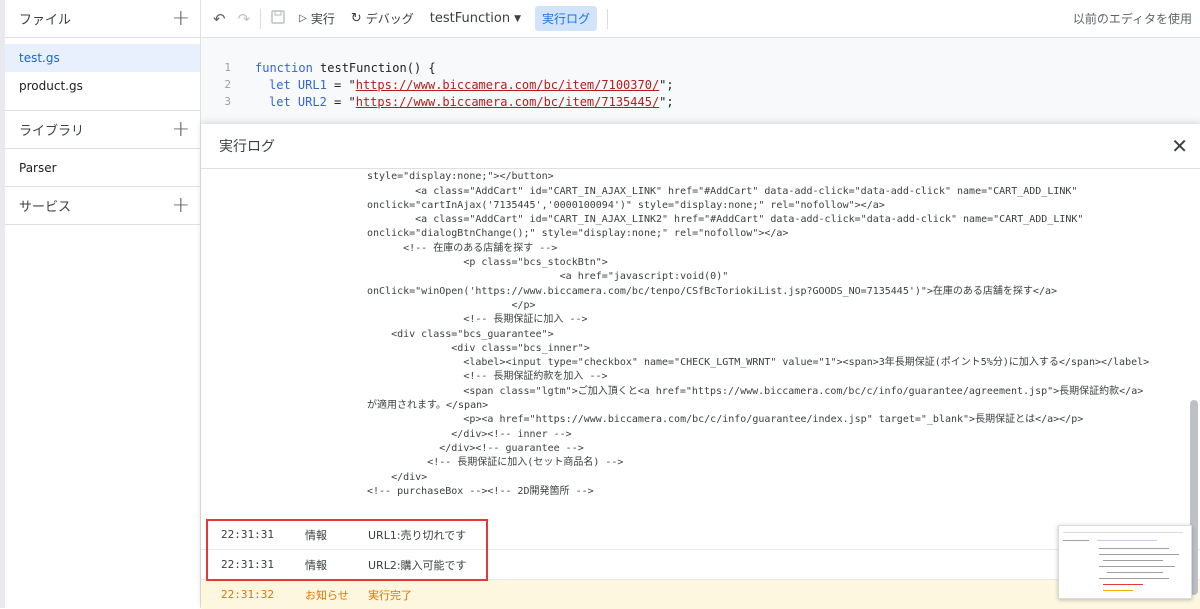  I want to click on function-select-value: testFunction, so click(470, 18).